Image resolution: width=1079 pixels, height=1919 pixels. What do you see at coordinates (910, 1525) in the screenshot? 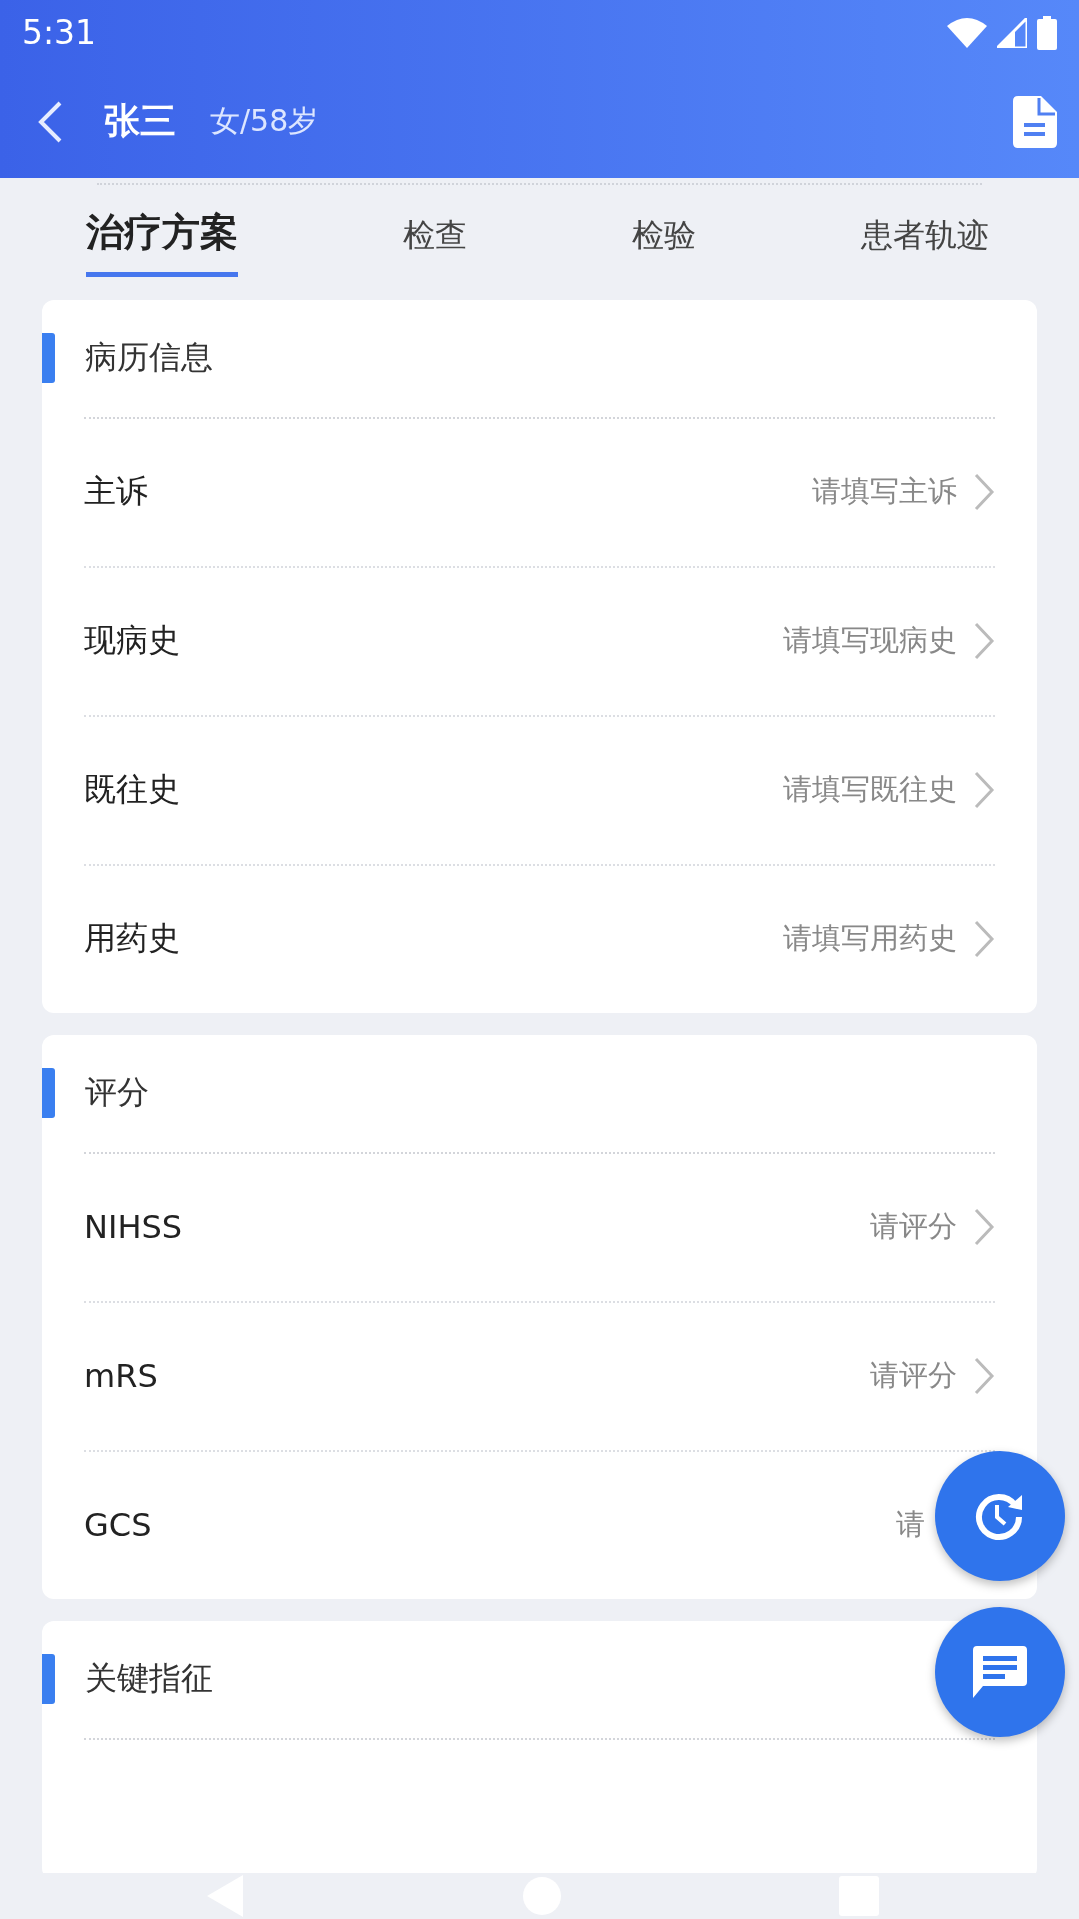
I see `field-placeholder: 请` at bounding box center [910, 1525].